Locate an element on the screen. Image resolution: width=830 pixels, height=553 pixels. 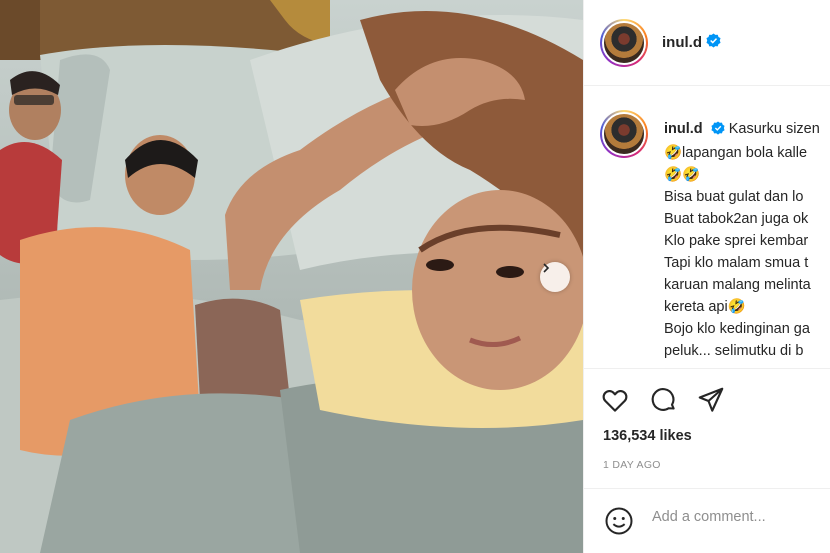
caption-line: Kasurku sizen is located at coordinates (774, 129).